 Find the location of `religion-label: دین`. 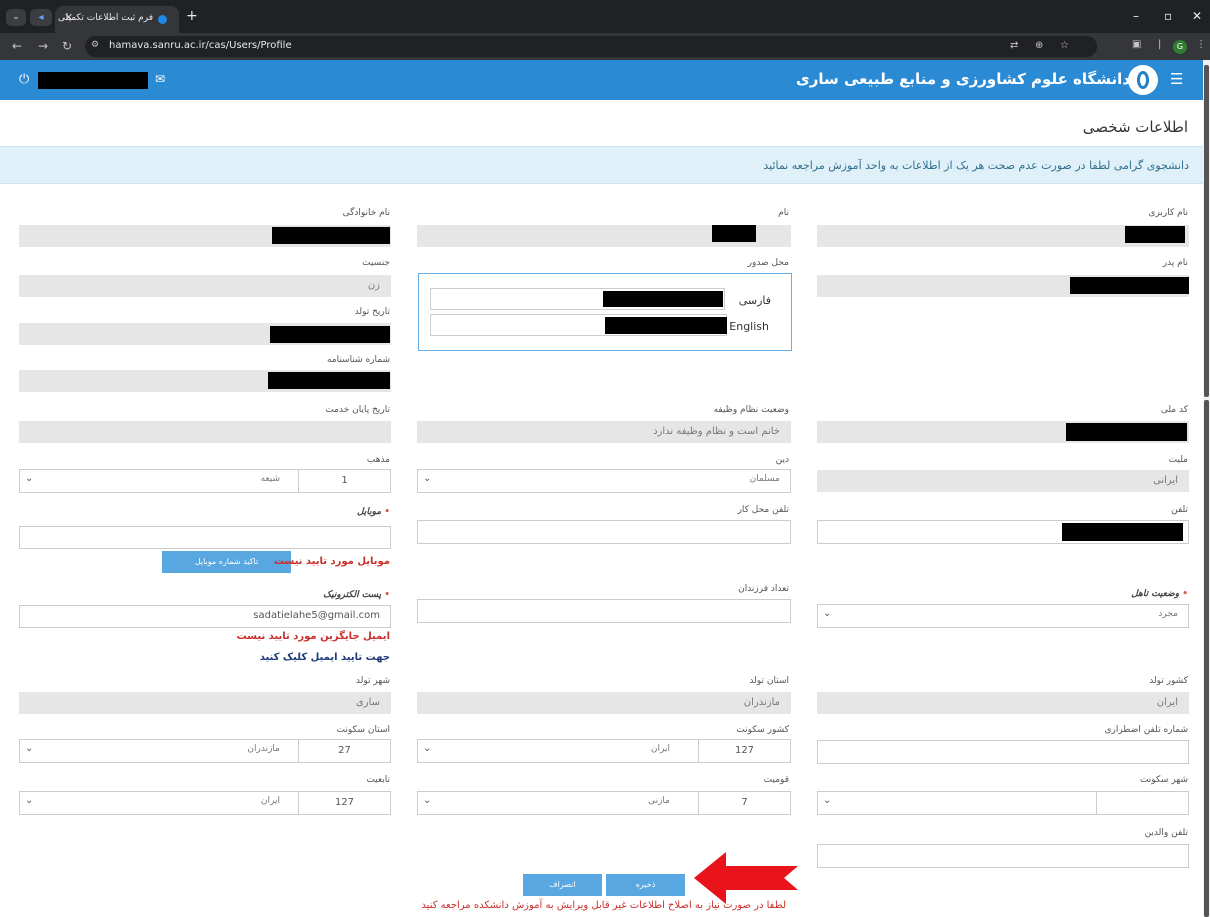

religion-label: دین is located at coordinates (782, 460).